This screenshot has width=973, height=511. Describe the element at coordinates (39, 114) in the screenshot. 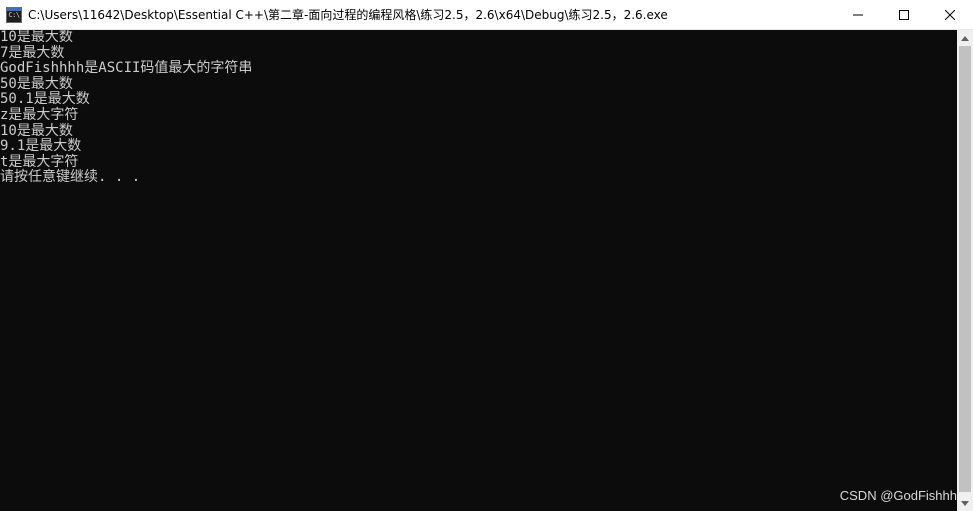

I see `console-line: z是最大字符` at that location.